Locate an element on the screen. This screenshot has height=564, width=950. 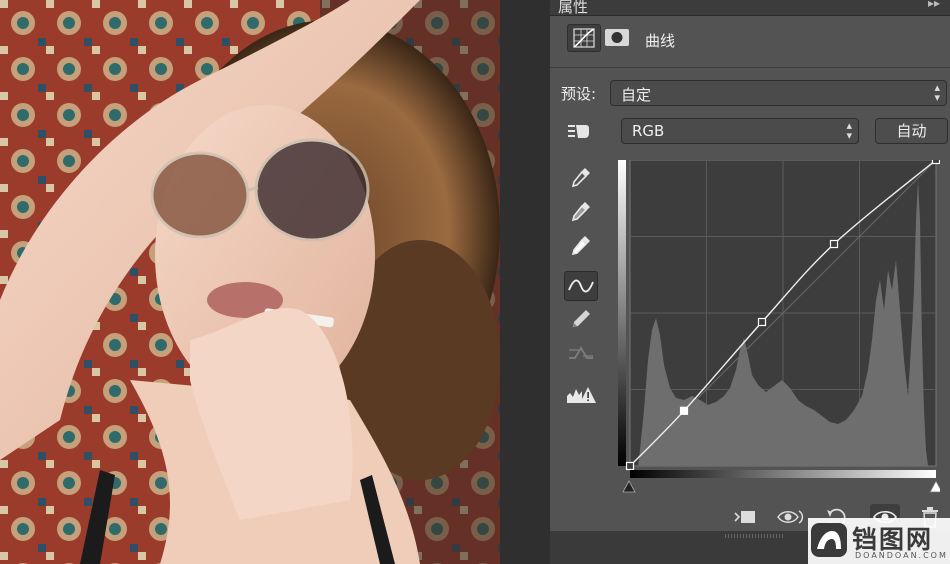
clip-to-layer-icon is located at coordinates (745, 517).